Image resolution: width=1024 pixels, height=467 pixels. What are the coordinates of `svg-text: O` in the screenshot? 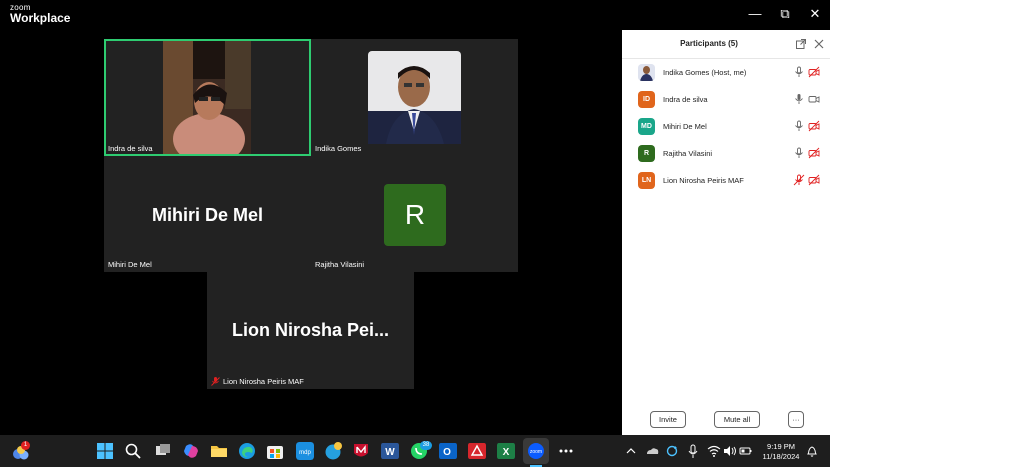 It's located at (447, 452).